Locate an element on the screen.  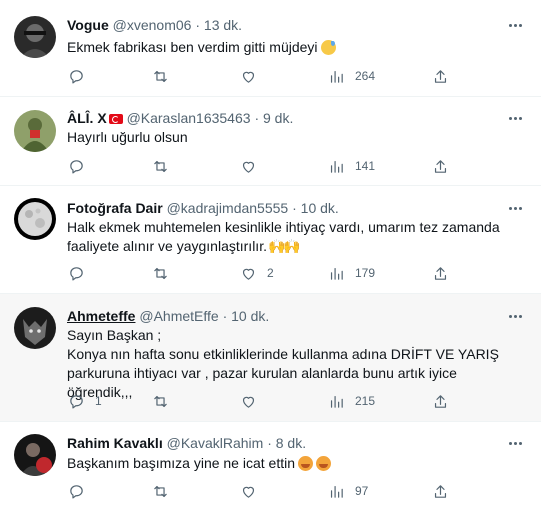
views-button: 97 is located at coordinates (348, 491).